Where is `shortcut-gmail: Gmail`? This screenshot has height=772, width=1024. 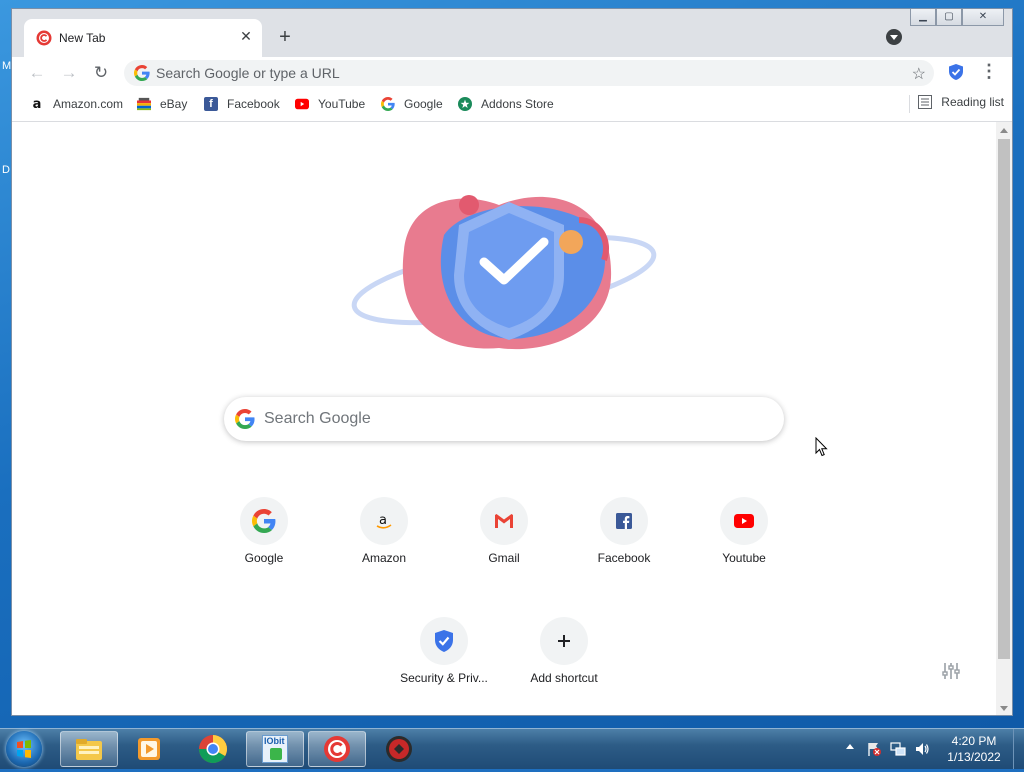
shortcut-gmail: Gmail is located at coordinates (504, 545).